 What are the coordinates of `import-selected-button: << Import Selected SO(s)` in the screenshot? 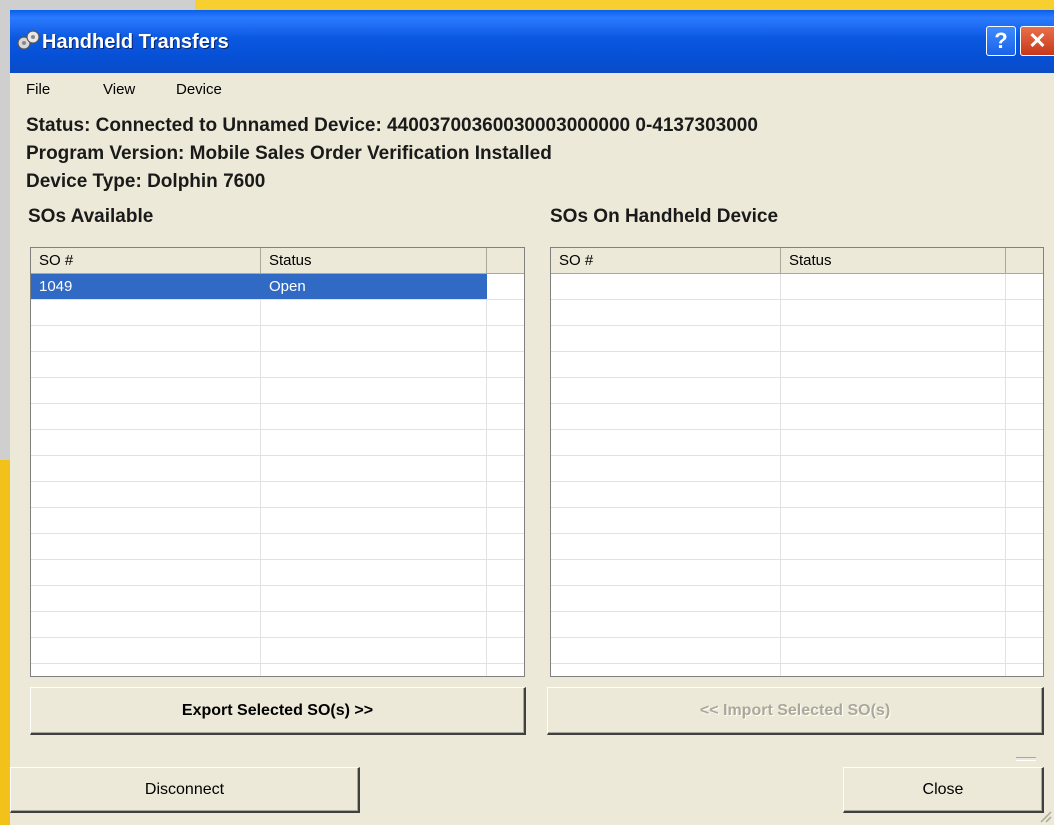 It's located at (795, 711).